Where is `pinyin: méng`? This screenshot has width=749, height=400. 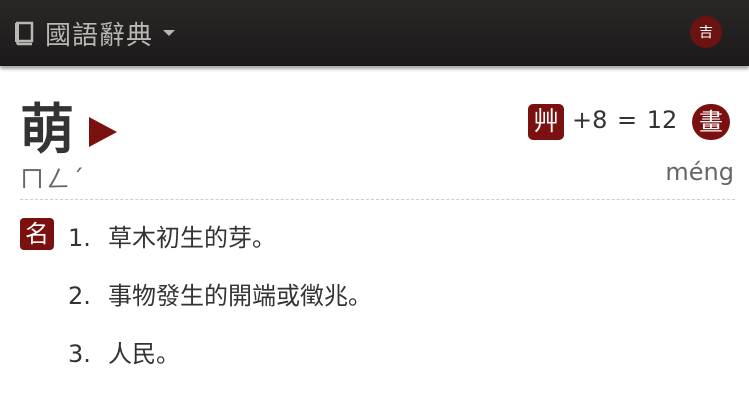 pinyin: méng is located at coordinates (699, 172).